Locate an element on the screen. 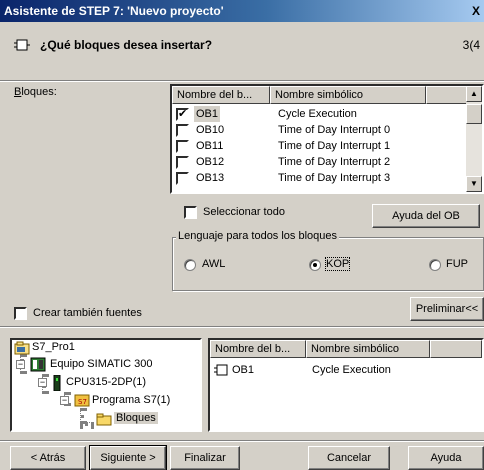 This screenshot has width=484, height=470. cpu-icon is located at coordinates (57, 383).